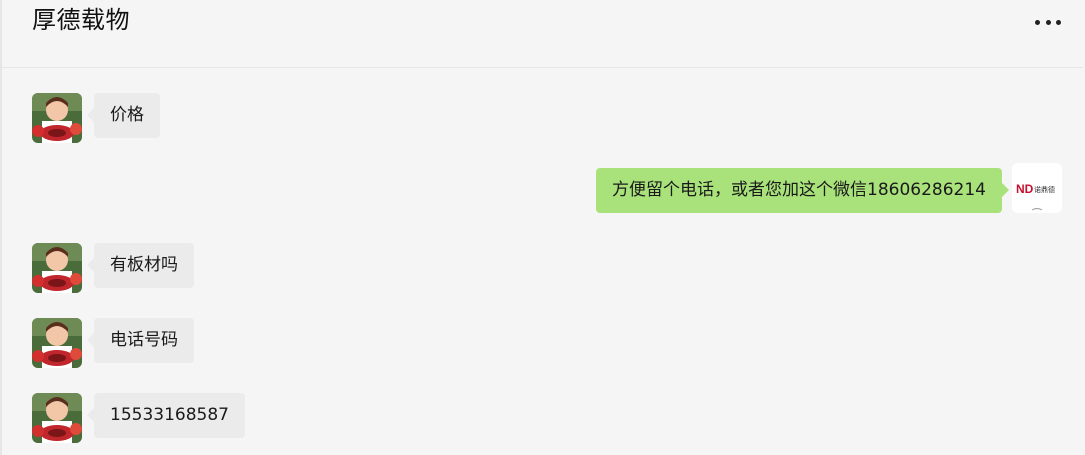 This screenshot has height=455, width=1085. What do you see at coordinates (123, 115) in the screenshot?
I see `message-bubble: 价格` at bounding box center [123, 115].